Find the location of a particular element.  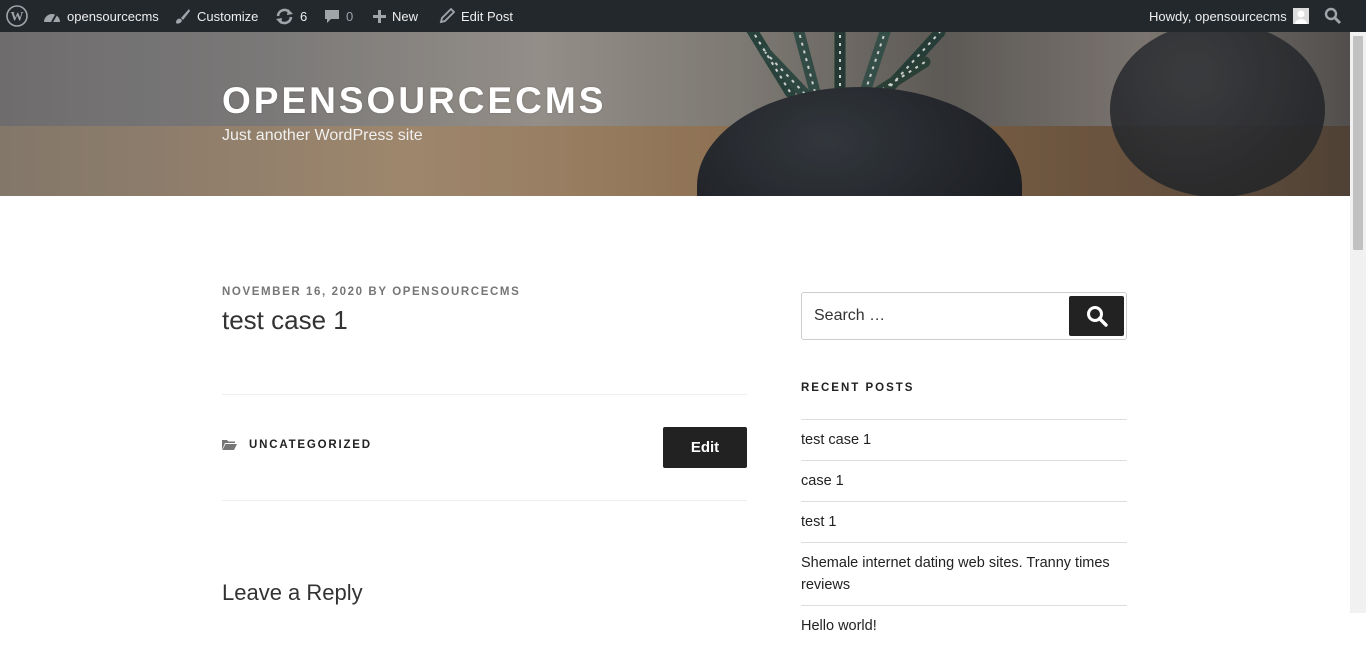

search-button is located at coordinates (1096, 316).